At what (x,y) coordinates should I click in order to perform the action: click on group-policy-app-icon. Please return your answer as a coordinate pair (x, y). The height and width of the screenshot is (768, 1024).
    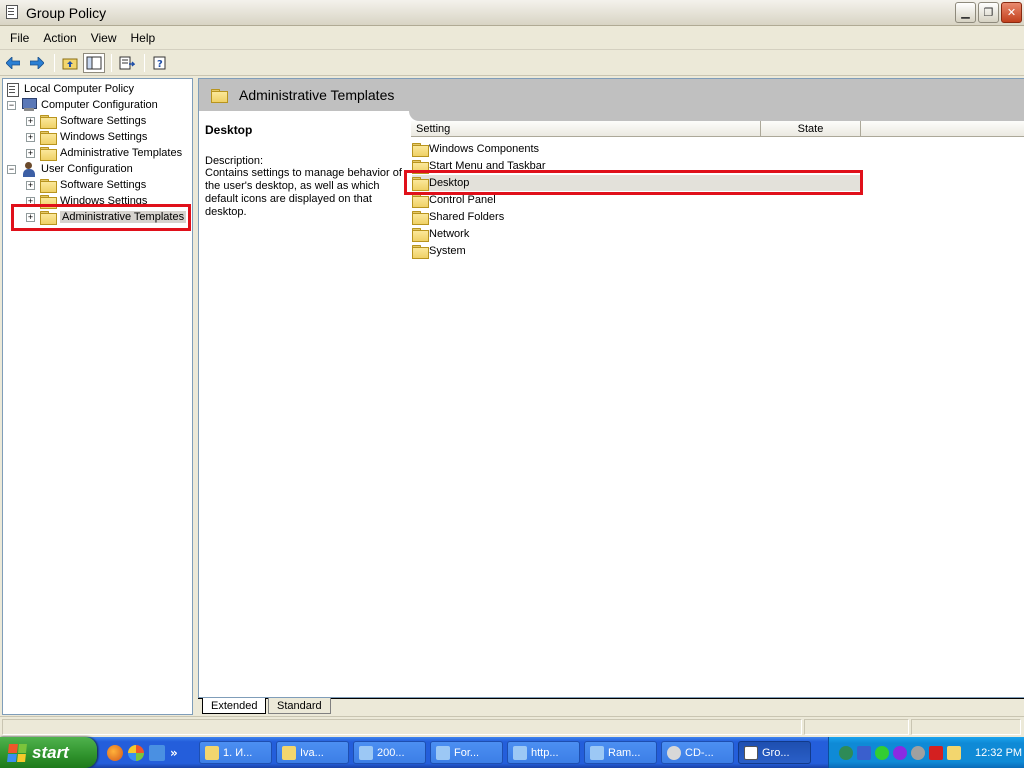
    Looking at the image, I should click on (13, 13).